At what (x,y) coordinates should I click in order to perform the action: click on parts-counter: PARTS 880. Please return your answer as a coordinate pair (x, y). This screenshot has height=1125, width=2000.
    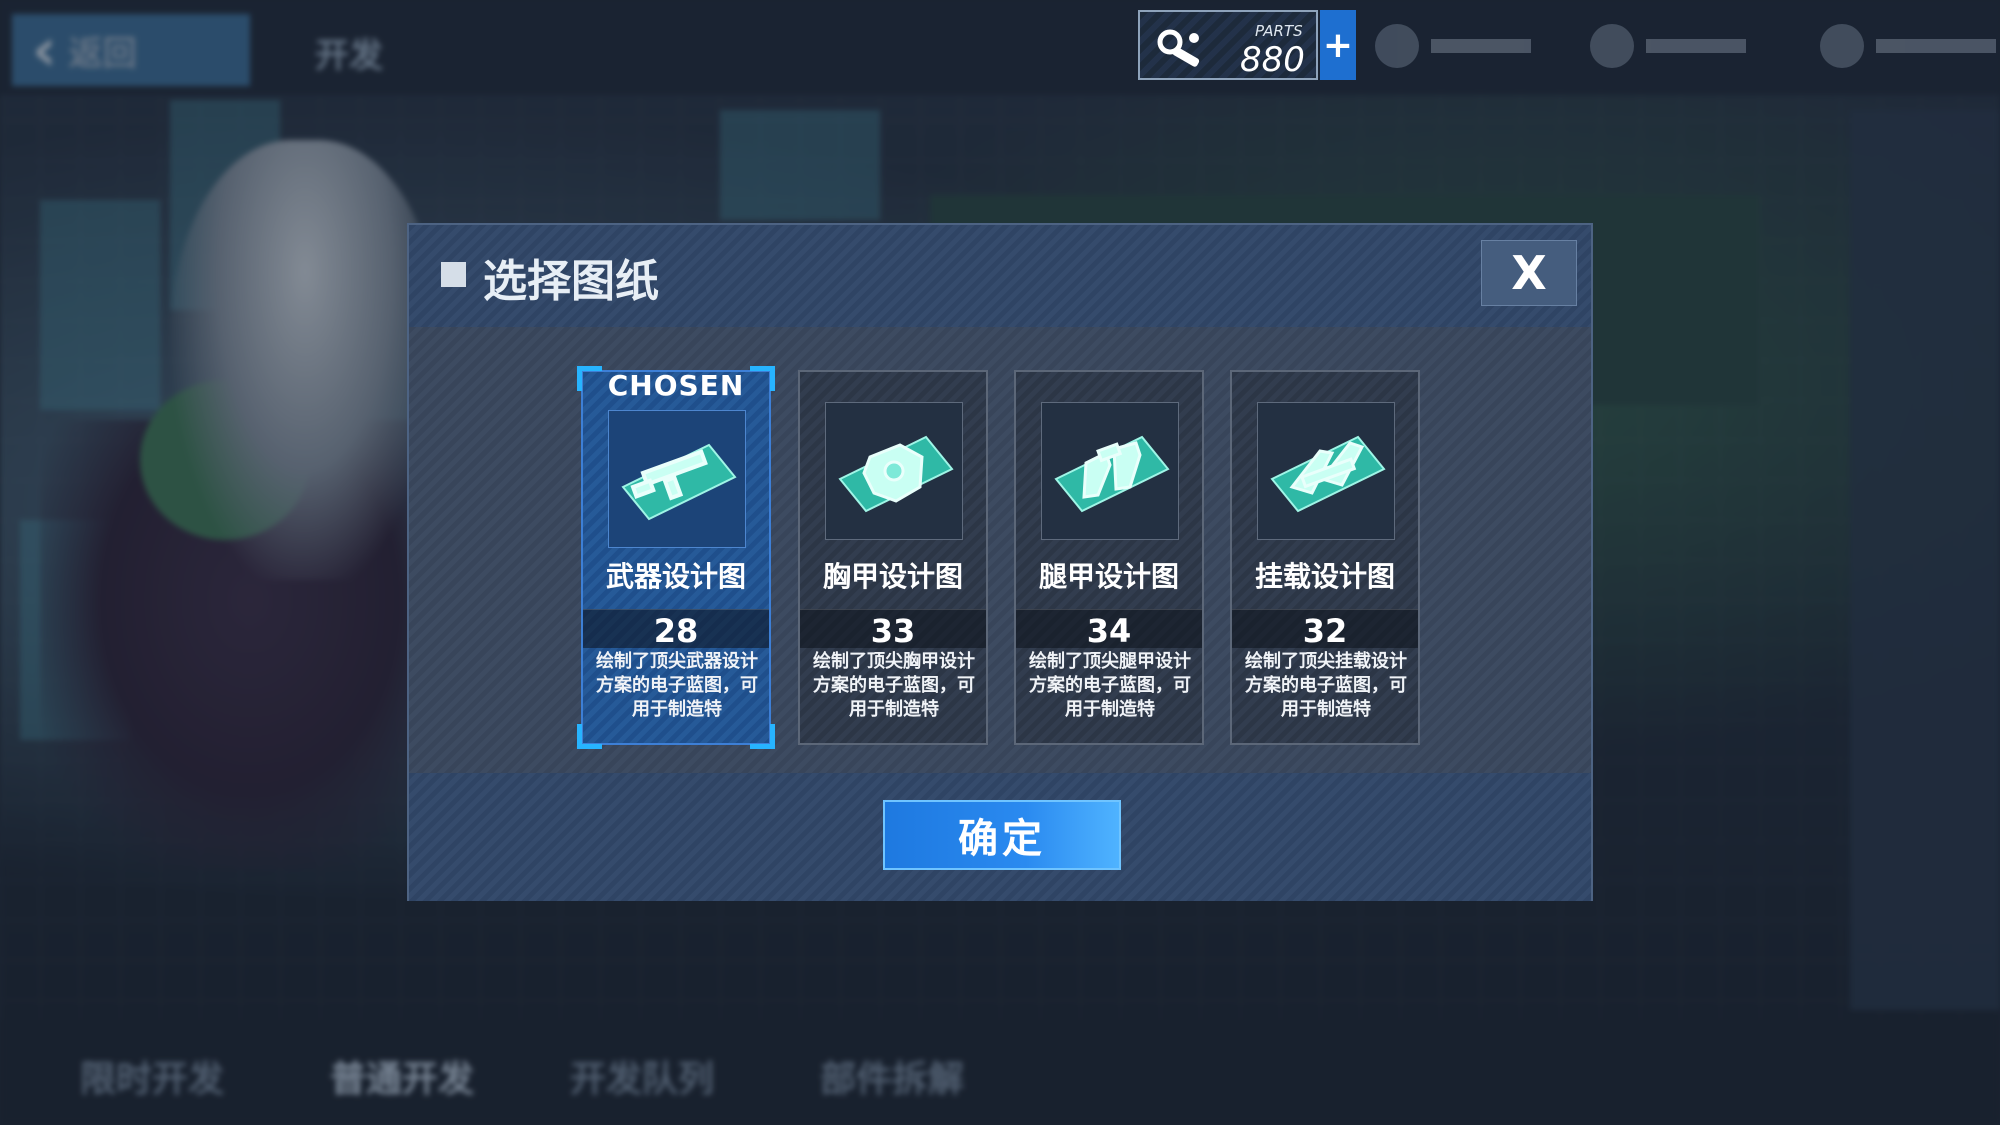
    Looking at the image, I should click on (1228, 45).